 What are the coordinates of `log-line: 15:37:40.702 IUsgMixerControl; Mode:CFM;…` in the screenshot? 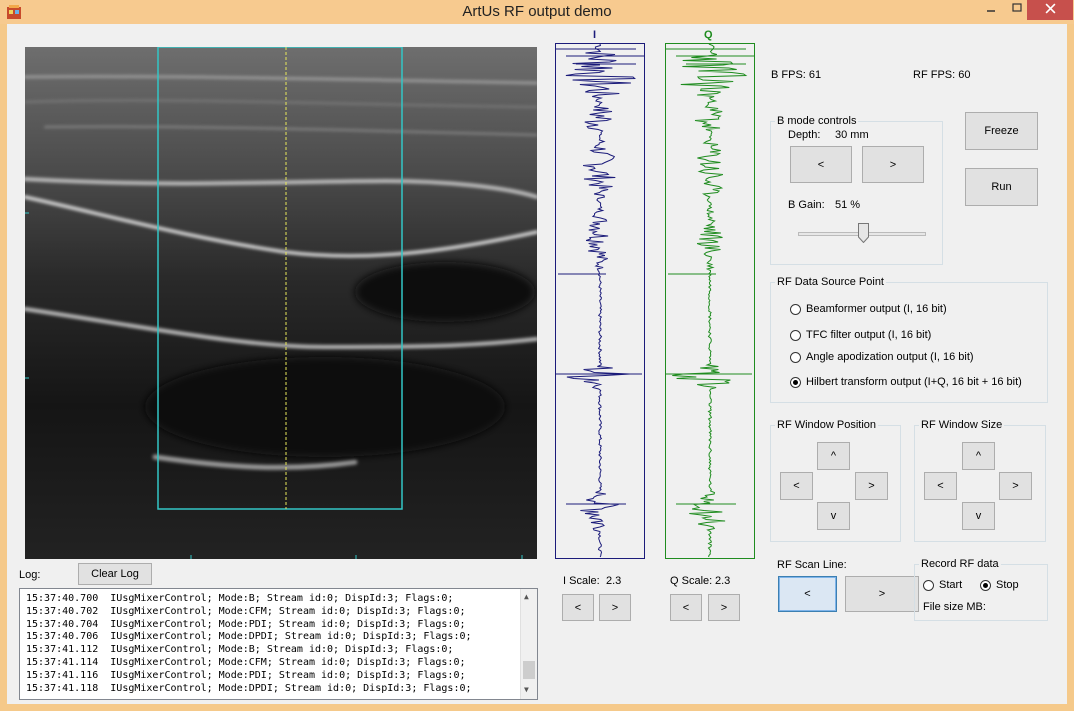 It's located at (246, 611).